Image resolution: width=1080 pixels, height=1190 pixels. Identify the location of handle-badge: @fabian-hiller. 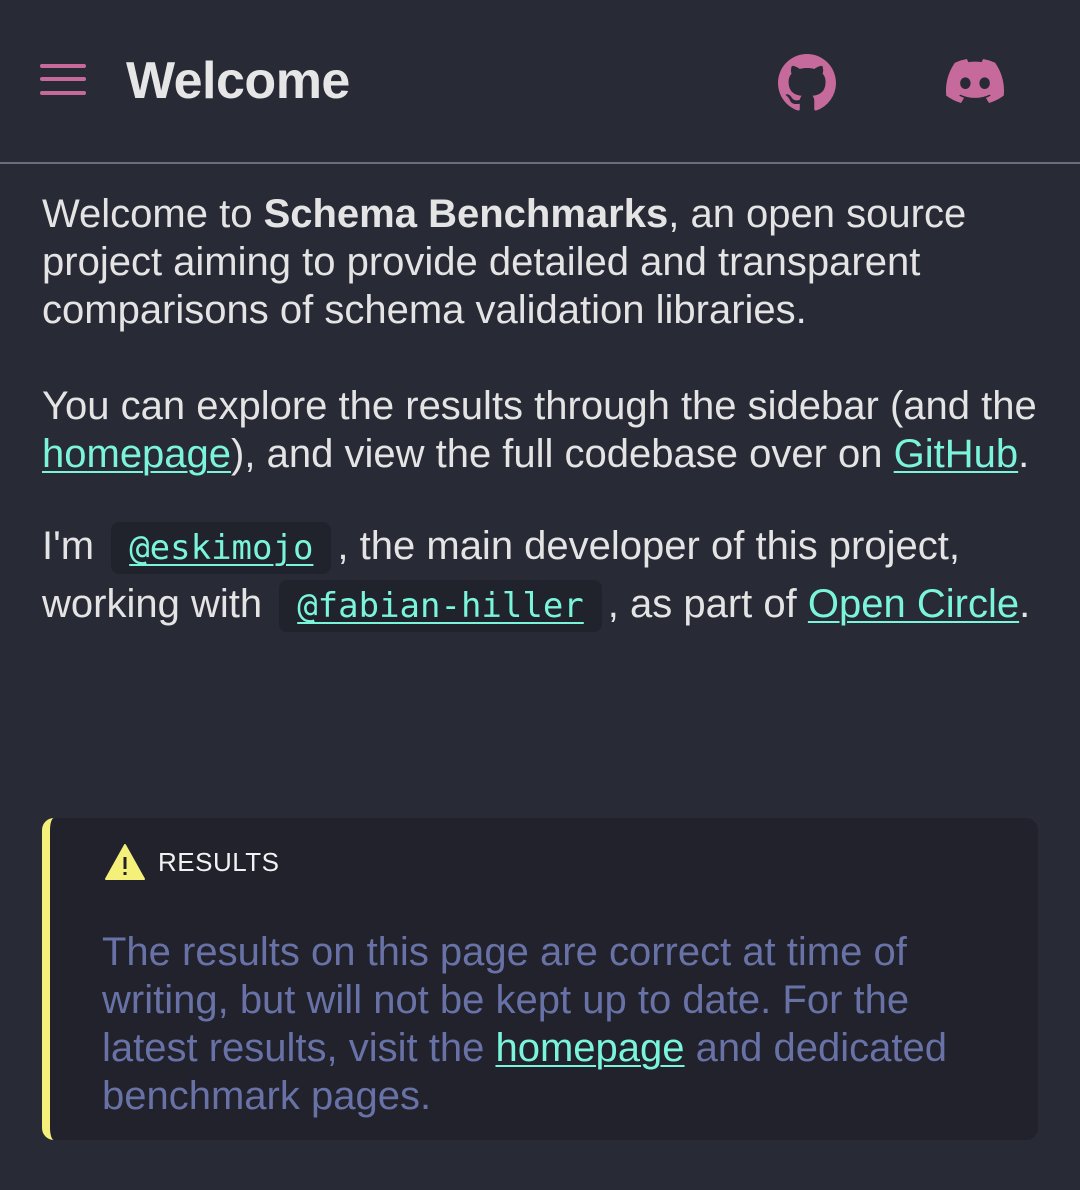
(440, 606).